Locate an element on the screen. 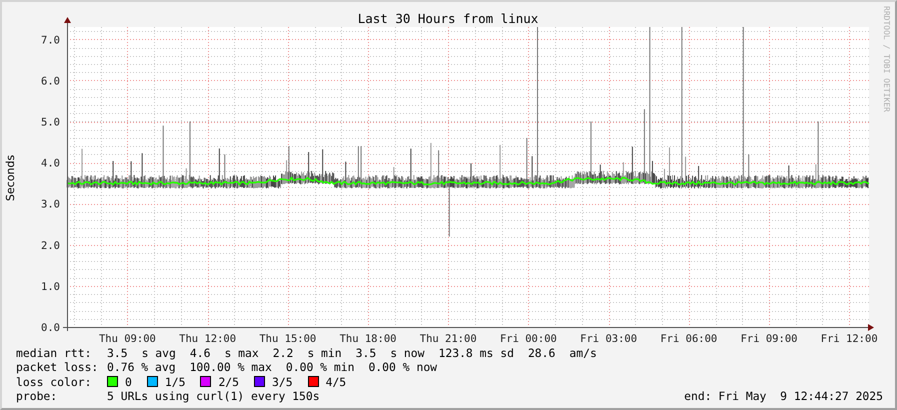 Image resolution: width=897 pixels, height=410 pixels. legend-value: 4.6 is located at coordinates (200, 353).